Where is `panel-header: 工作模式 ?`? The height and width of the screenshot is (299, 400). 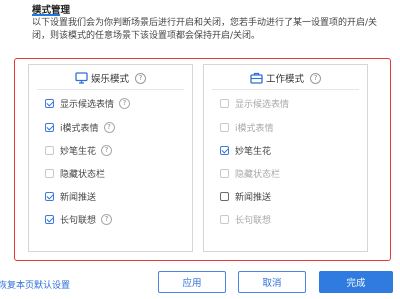 panel-header: 工作模式 ? is located at coordinates (285, 78).